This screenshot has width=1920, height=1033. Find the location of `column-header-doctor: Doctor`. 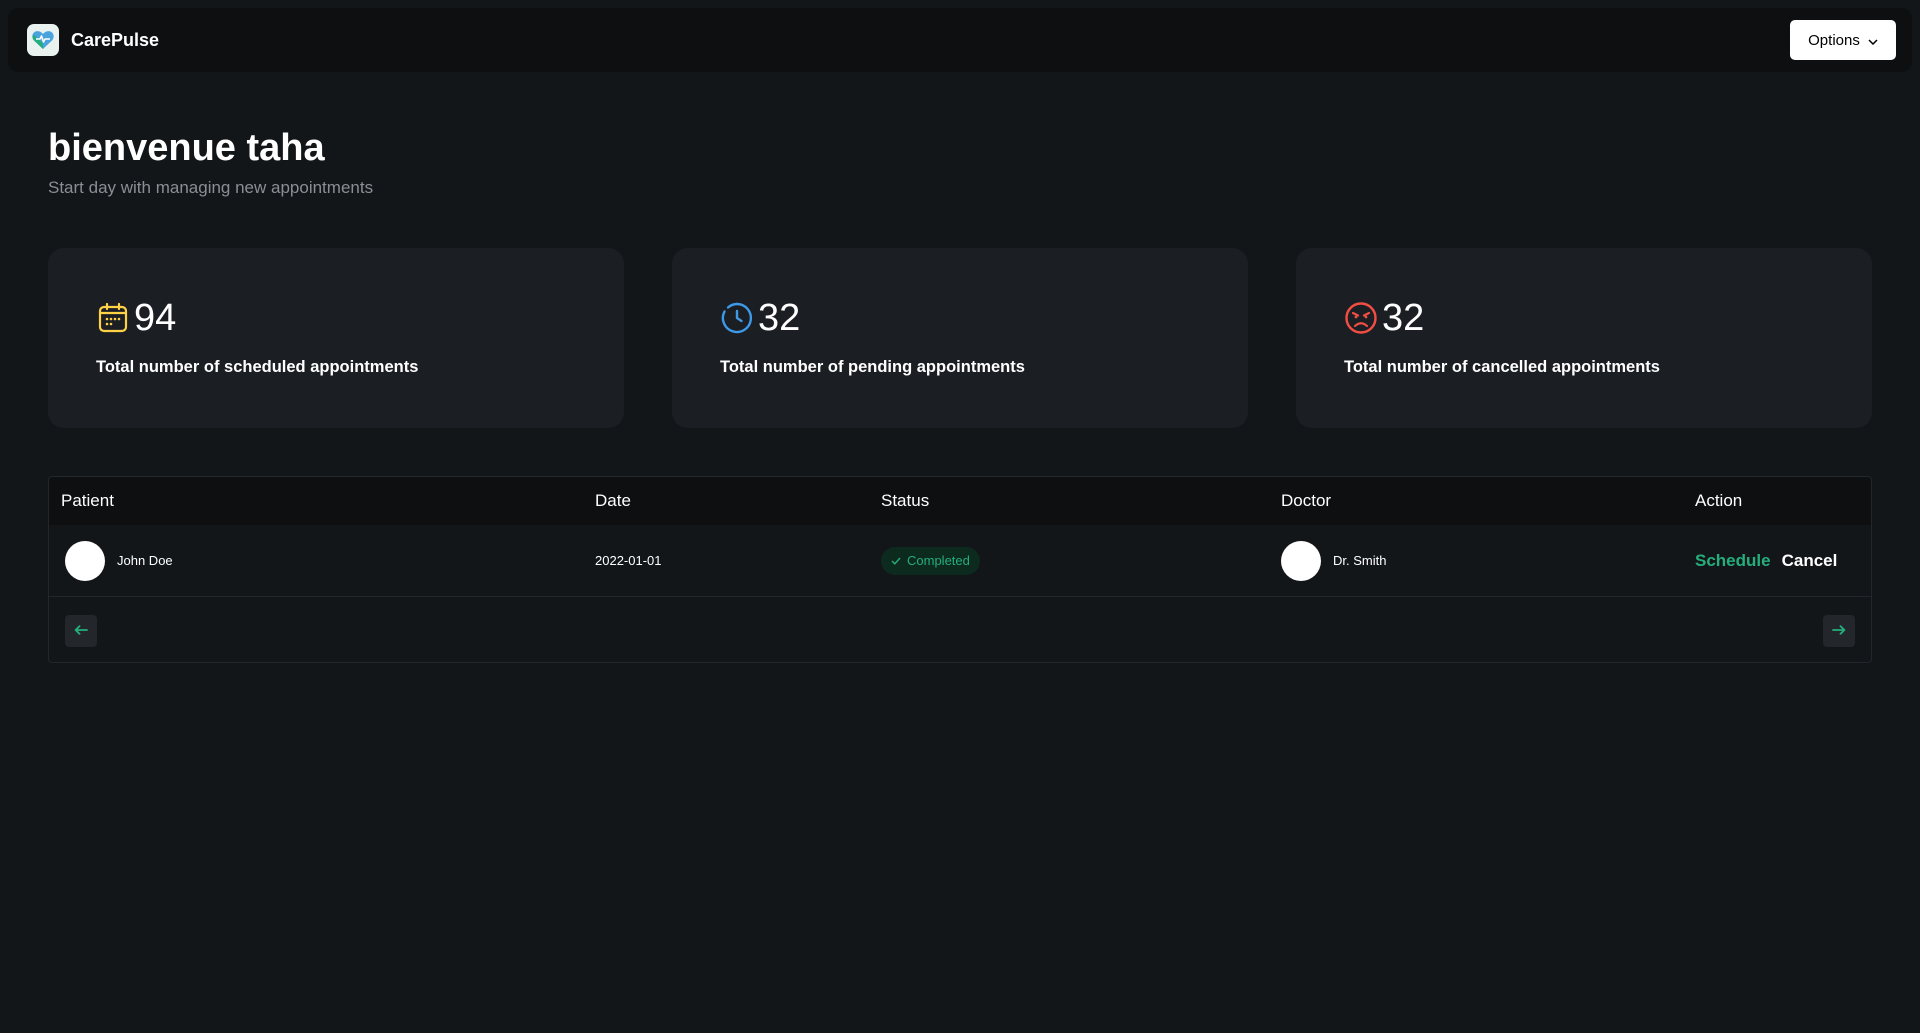

column-header-doctor: Doctor is located at coordinates (1306, 500).